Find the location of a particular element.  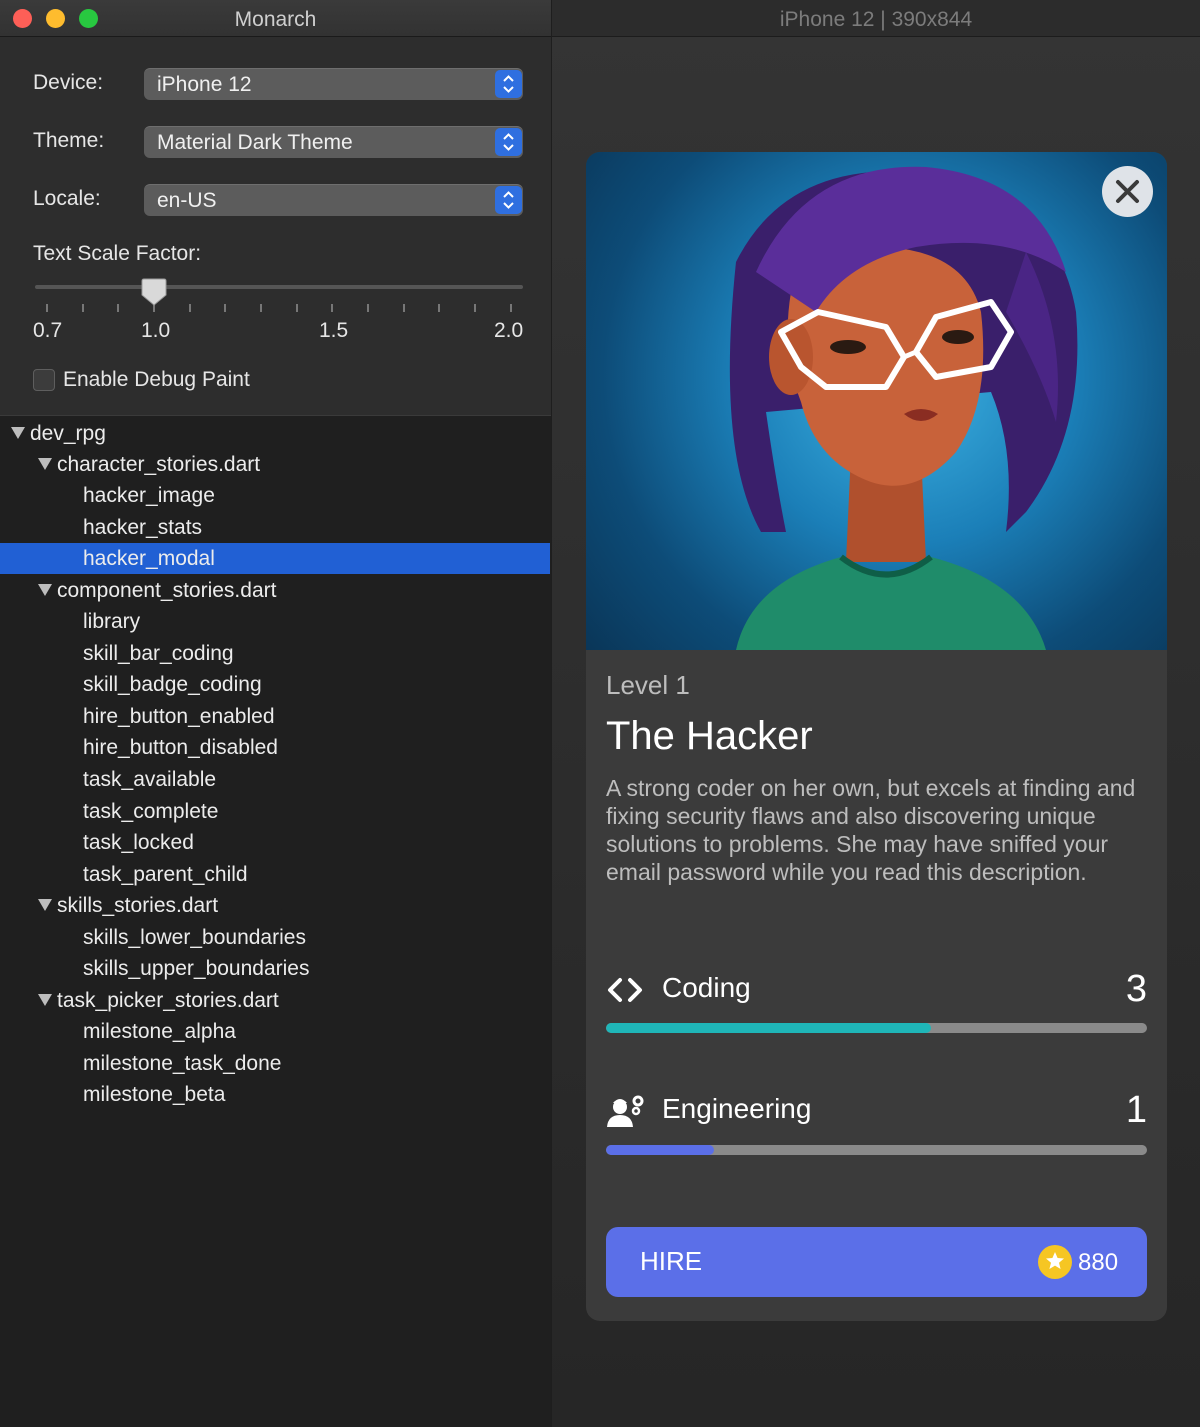

tree-story: skill_badge_coding is located at coordinates (275, 684).